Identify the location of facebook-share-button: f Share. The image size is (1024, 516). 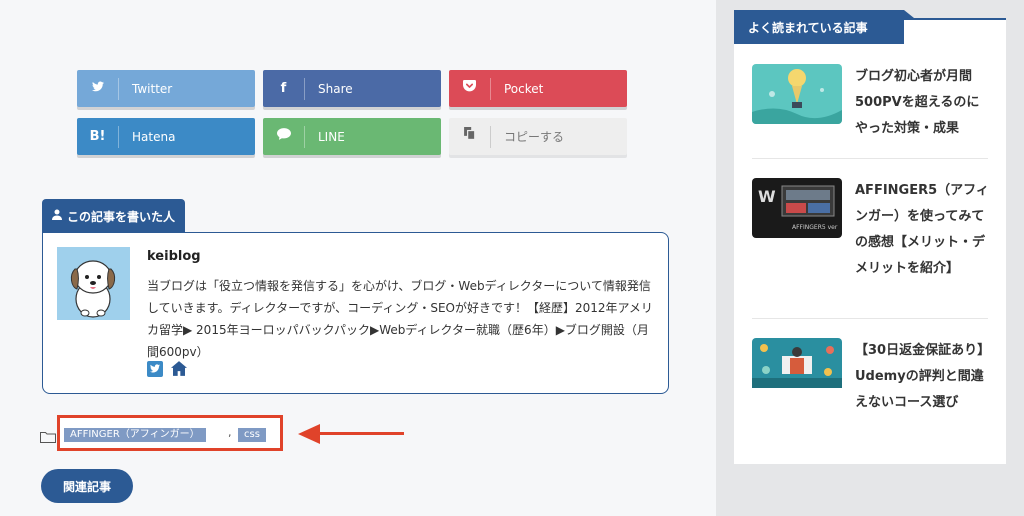
(352, 88).